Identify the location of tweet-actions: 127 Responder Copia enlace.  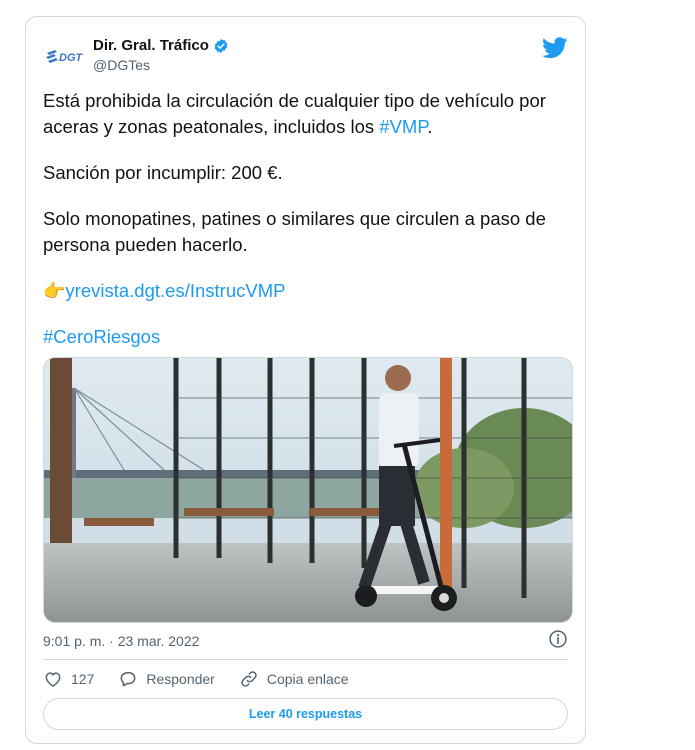
(208, 679).